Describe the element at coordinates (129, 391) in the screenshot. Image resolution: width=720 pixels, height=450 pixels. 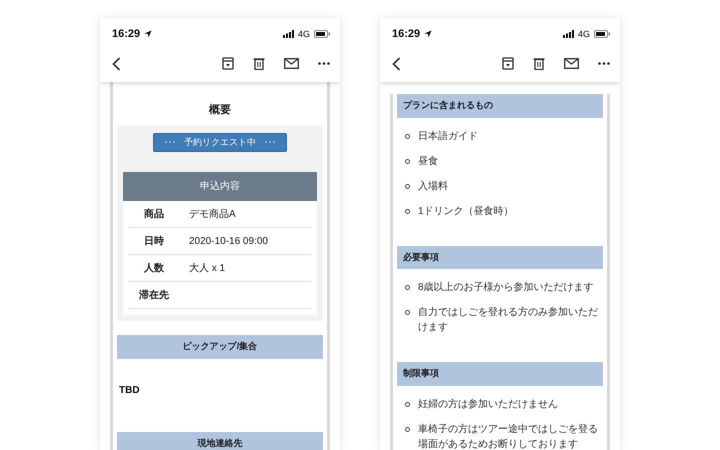
I see `section-text: TBD` at that location.